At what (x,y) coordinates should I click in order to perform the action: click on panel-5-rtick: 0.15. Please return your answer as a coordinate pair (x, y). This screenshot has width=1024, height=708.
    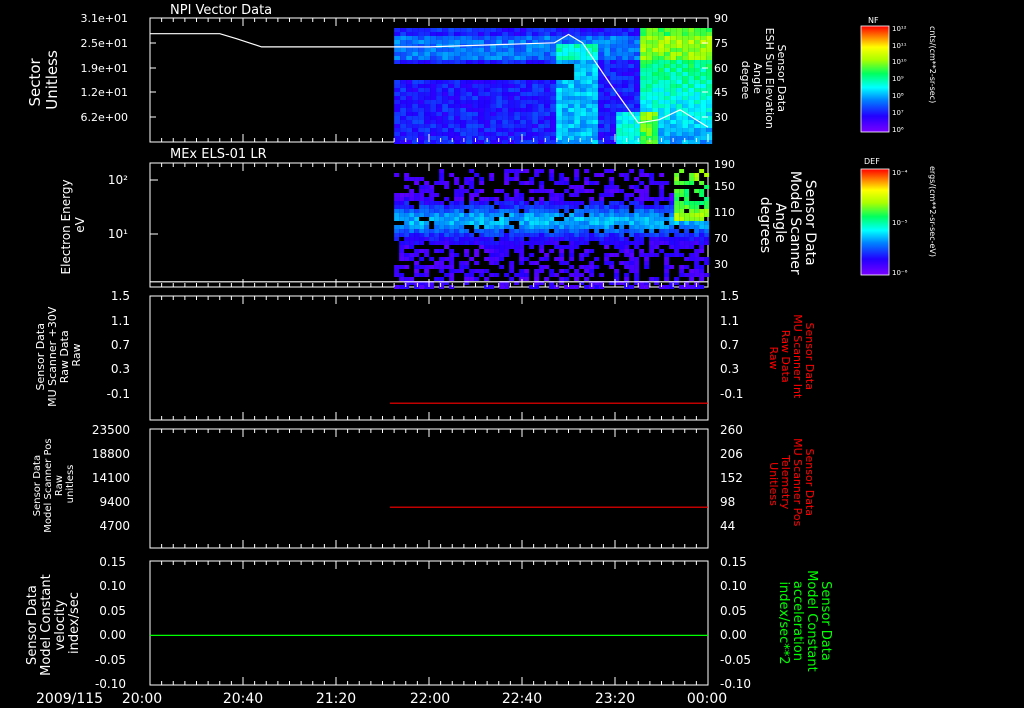
    Looking at the image, I should click on (733, 562).